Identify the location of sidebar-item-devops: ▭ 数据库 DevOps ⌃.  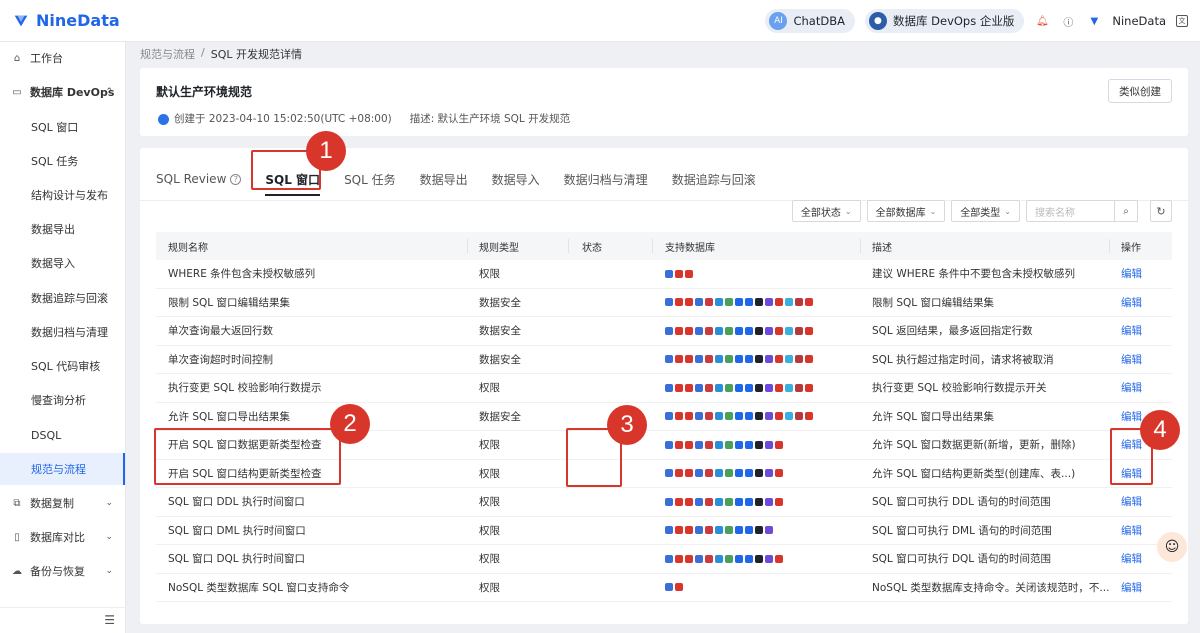
(62, 92).